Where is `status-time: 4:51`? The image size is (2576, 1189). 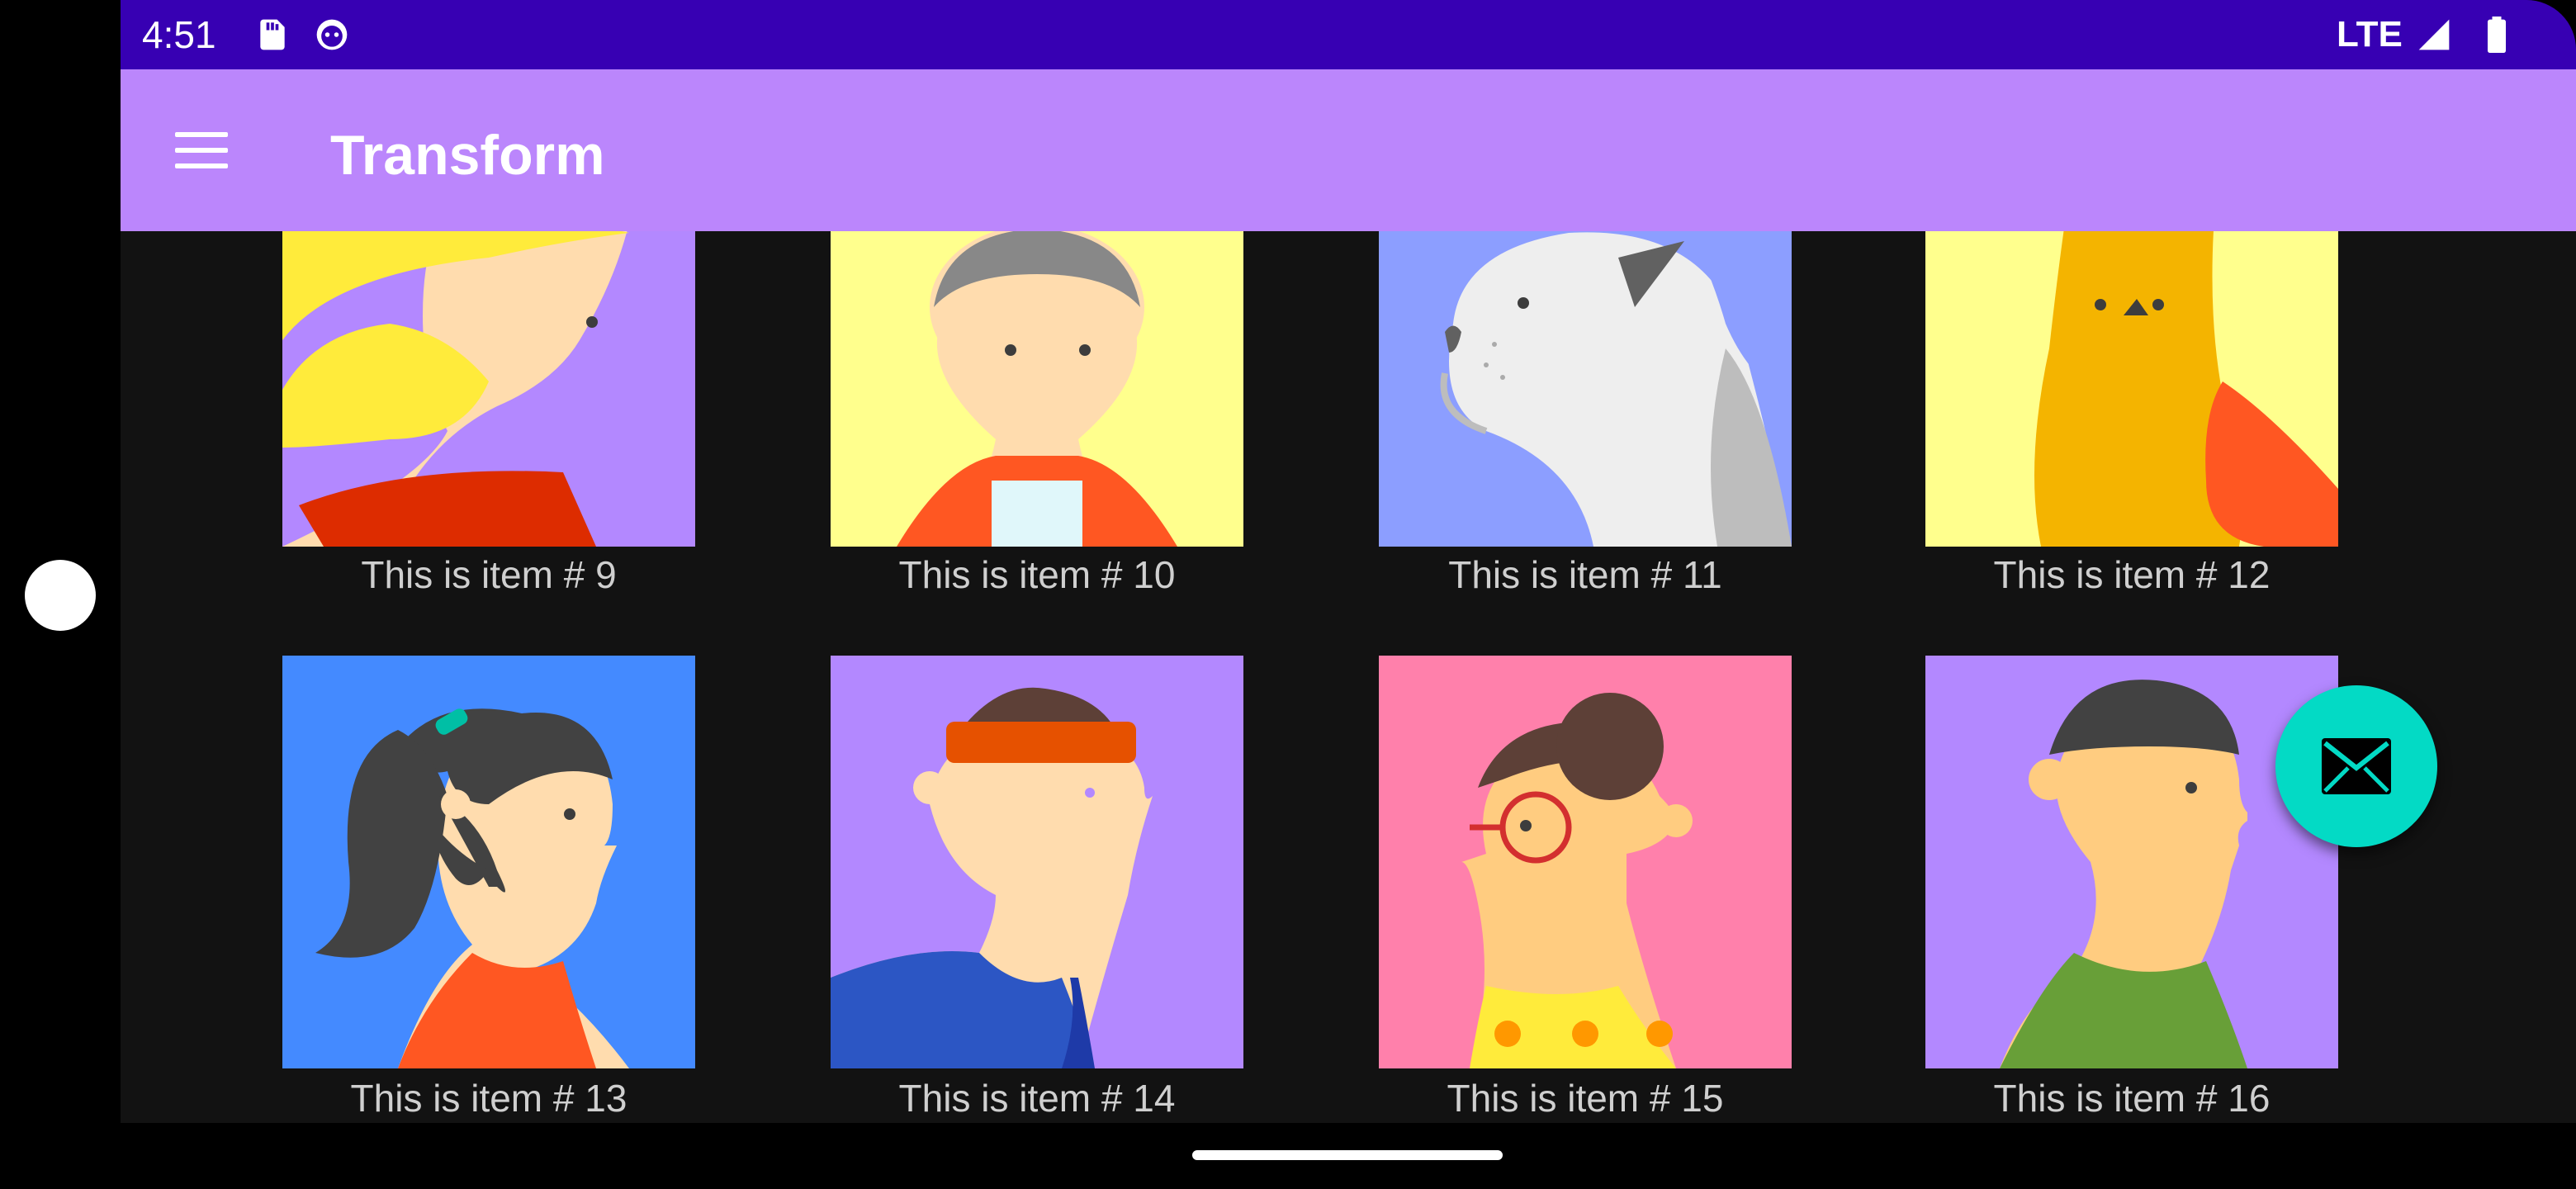 status-time: 4:51 is located at coordinates (179, 34).